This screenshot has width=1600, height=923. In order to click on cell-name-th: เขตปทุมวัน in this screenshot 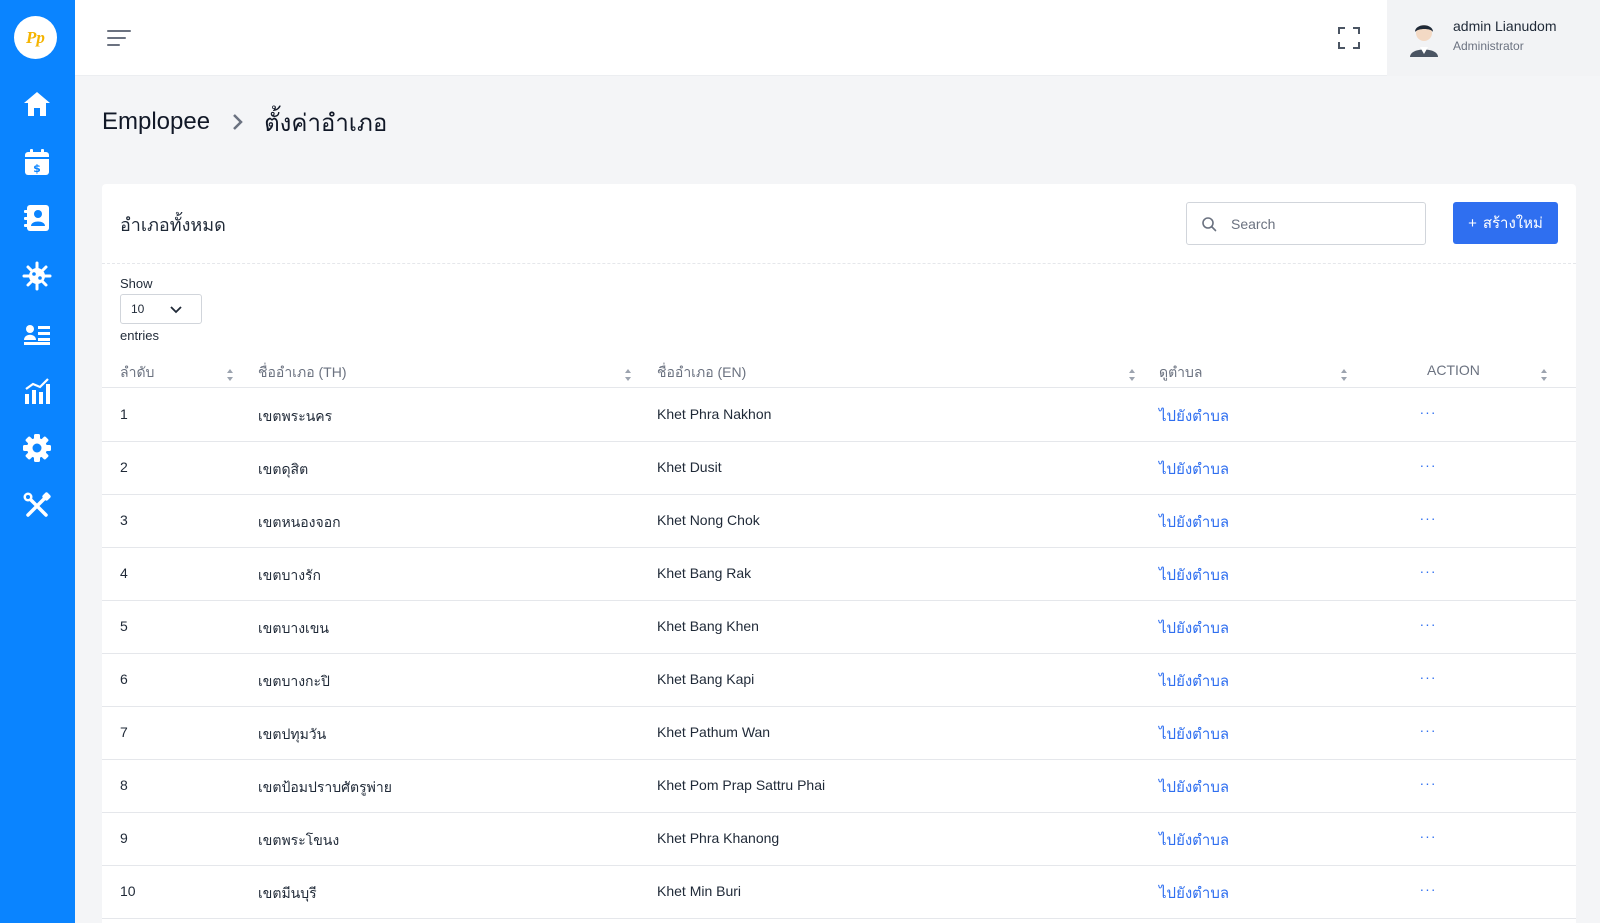, I will do `click(292, 734)`.